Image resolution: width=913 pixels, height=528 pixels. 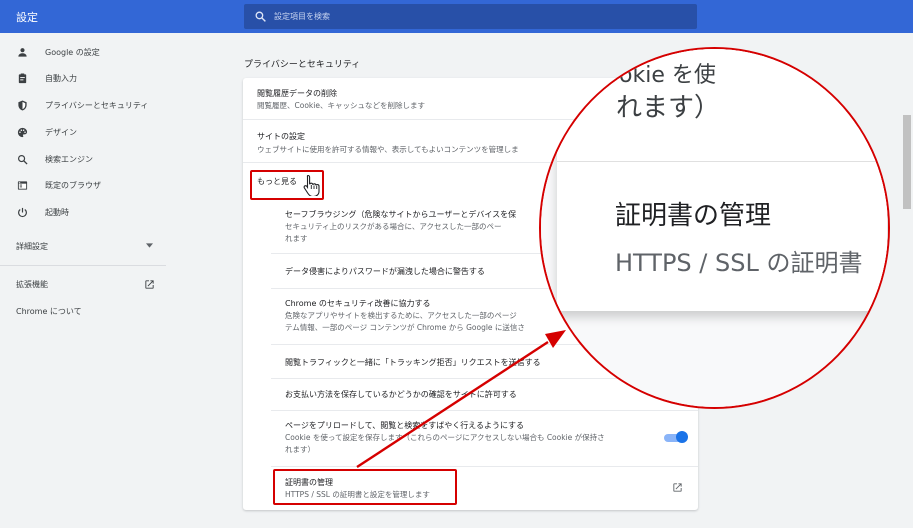 I want to click on row-description: れます, so click(x=296, y=238).